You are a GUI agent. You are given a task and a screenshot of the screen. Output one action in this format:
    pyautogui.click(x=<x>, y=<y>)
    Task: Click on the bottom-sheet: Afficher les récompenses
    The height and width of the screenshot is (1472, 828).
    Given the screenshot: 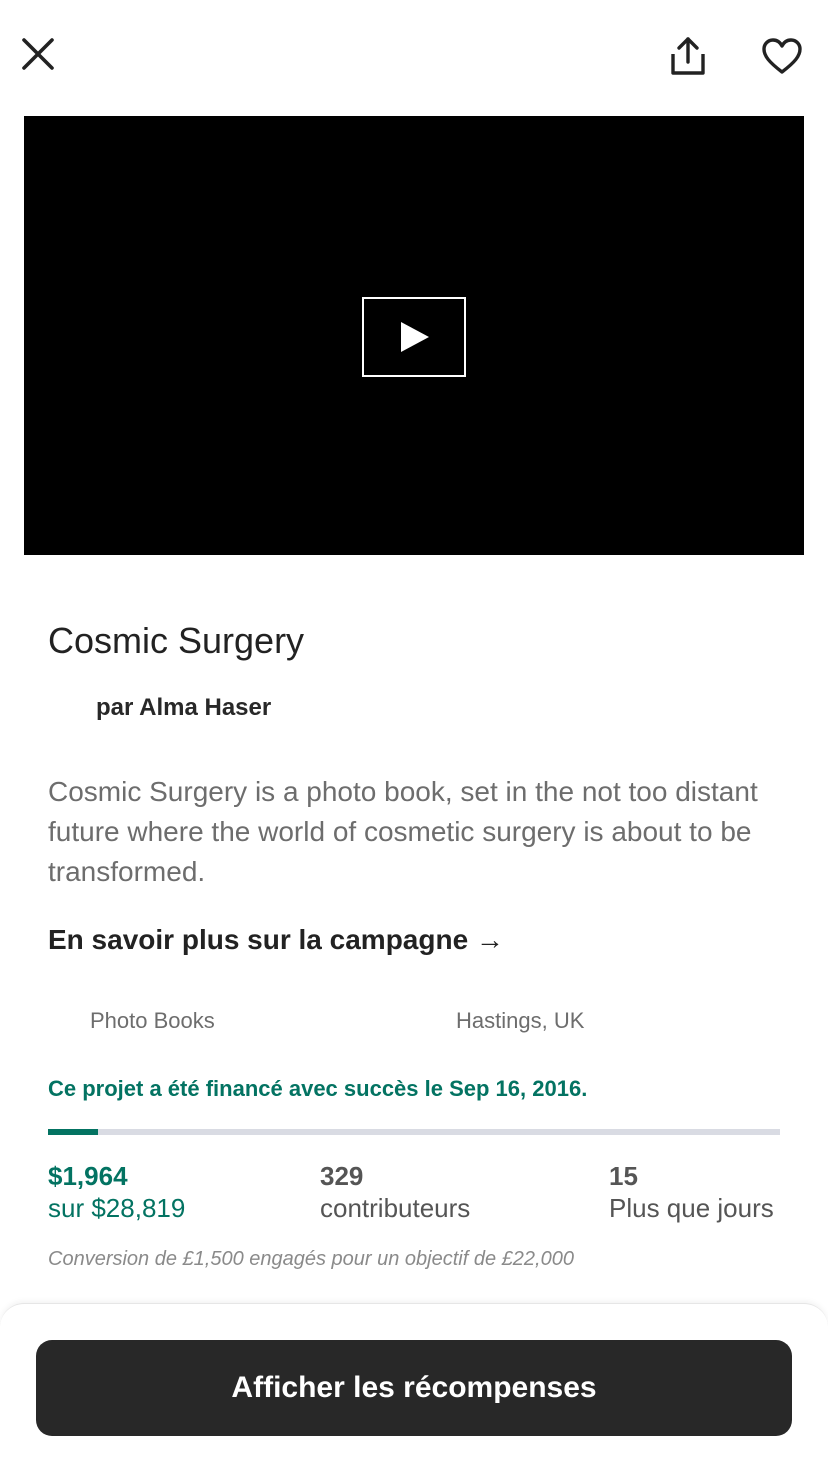 What is the action you would take?
    pyautogui.click(x=414, y=1387)
    